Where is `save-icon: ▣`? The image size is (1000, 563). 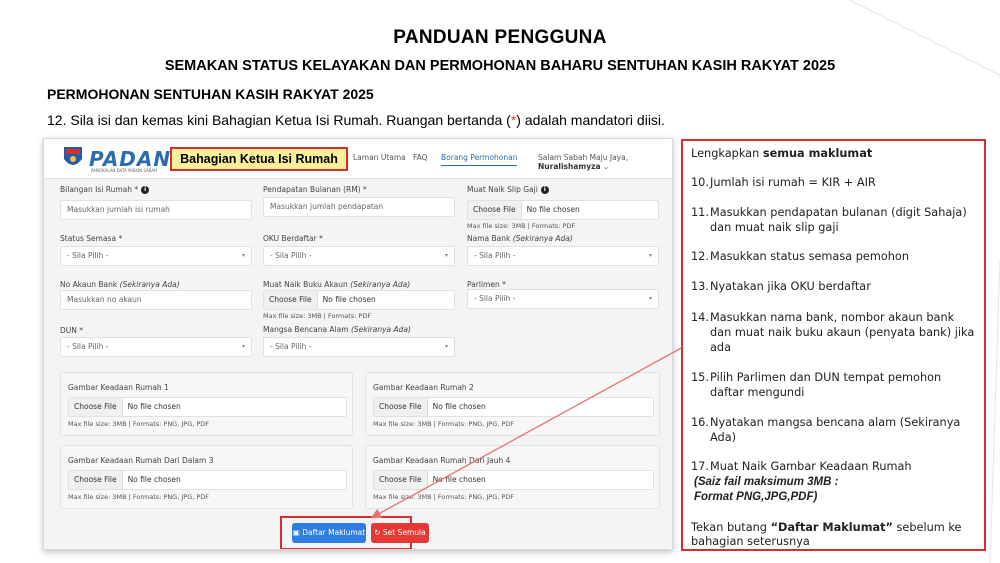 save-icon: ▣ is located at coordinates (296, 532).